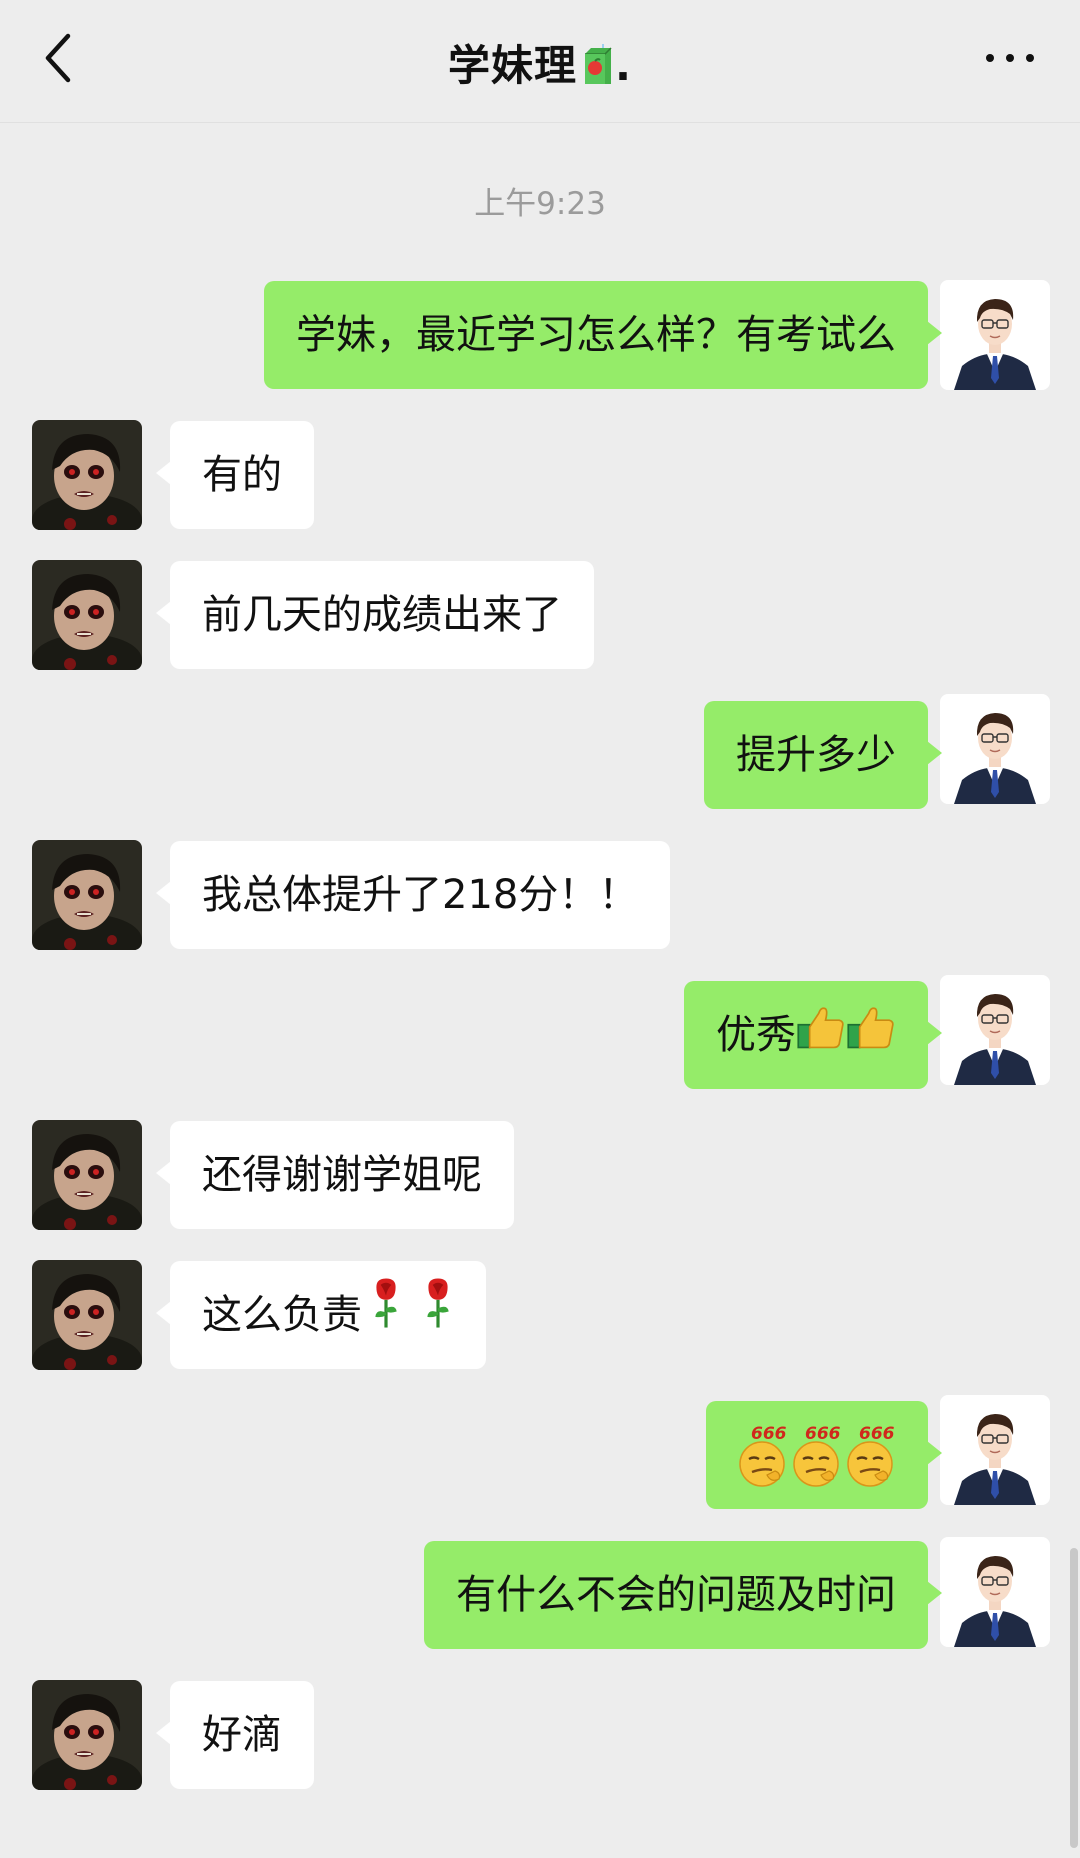 The height and width of the screenshot is (1858, 1080). Describe the element at coordinates (382, 615) in the screenshot. I see `message-text: 前几天的成绩出来了` at that location.